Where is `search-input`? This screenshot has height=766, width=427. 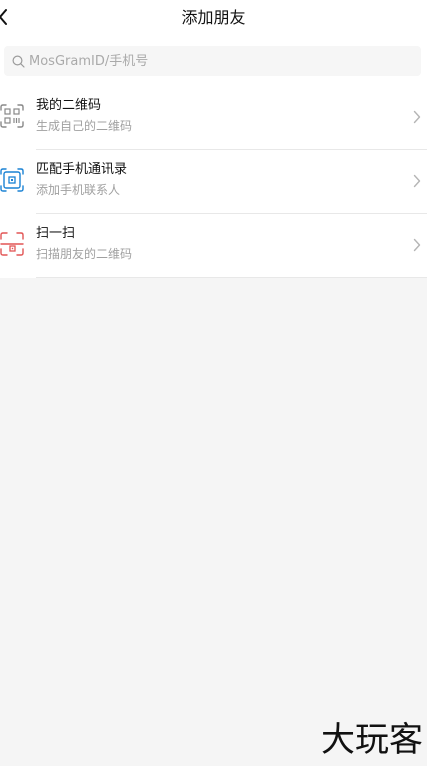 search-input is located at coordinates (219, 61).